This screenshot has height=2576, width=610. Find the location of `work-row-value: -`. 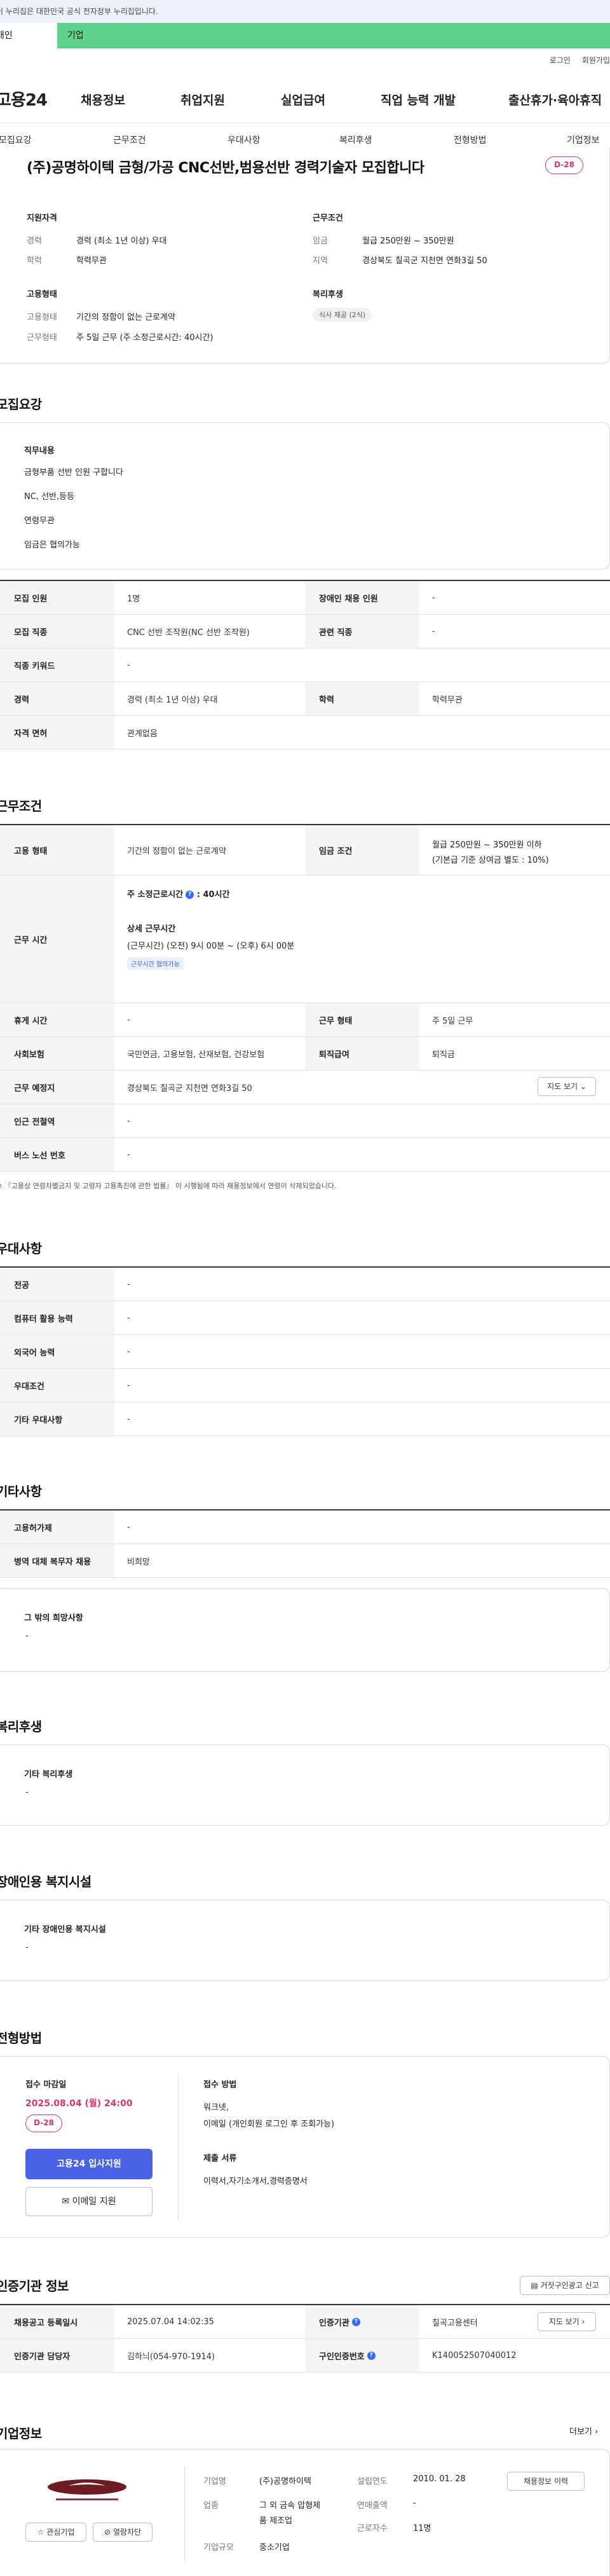

work-row-value: - is located at coordinates (128, 1020).